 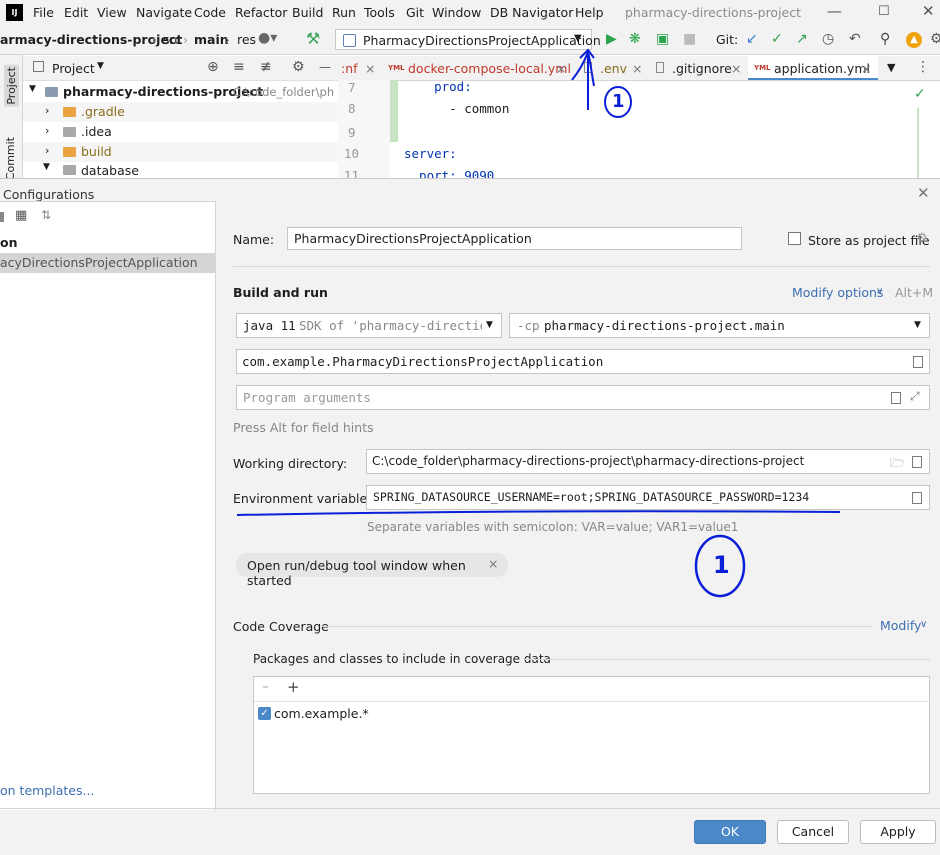 I want to click on annotation-underline, so click(x=538, y=513).